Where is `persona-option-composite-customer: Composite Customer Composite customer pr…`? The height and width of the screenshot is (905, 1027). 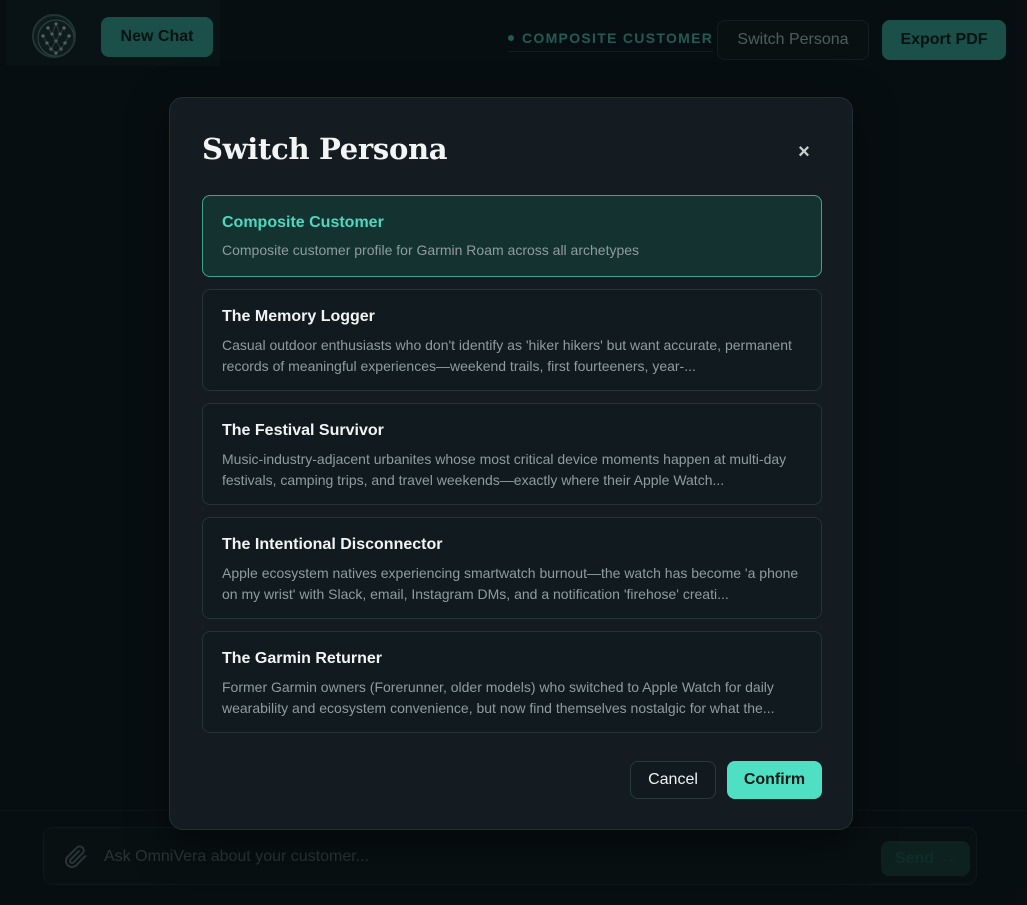
persona-option-composite-customer: Composite Customer Composite customer pr… is located at coordinates (512, 236).